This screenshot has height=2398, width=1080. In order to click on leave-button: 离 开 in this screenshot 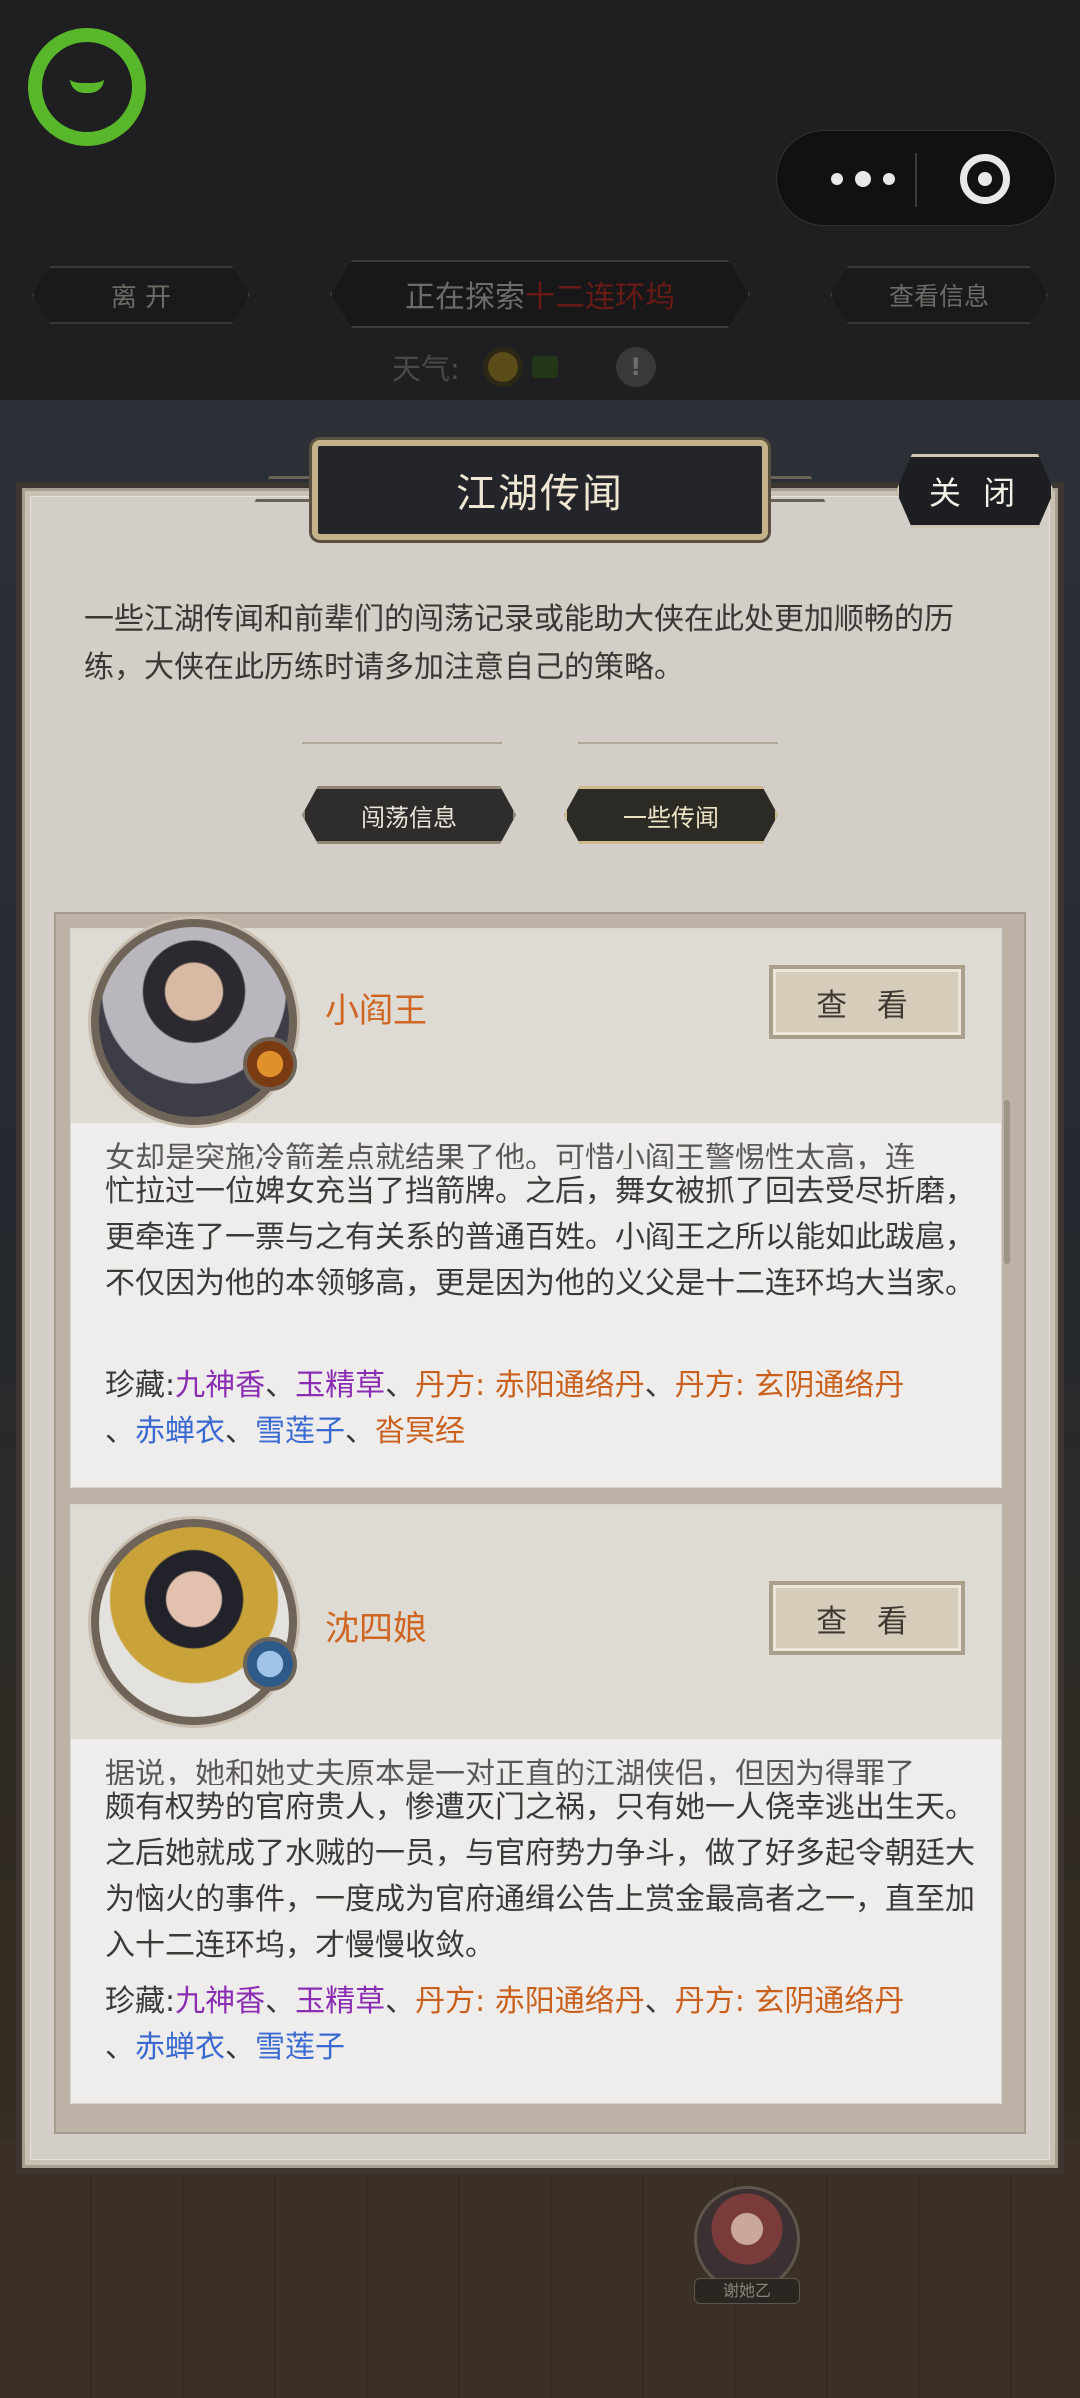, I will do `click(141, 295)`.